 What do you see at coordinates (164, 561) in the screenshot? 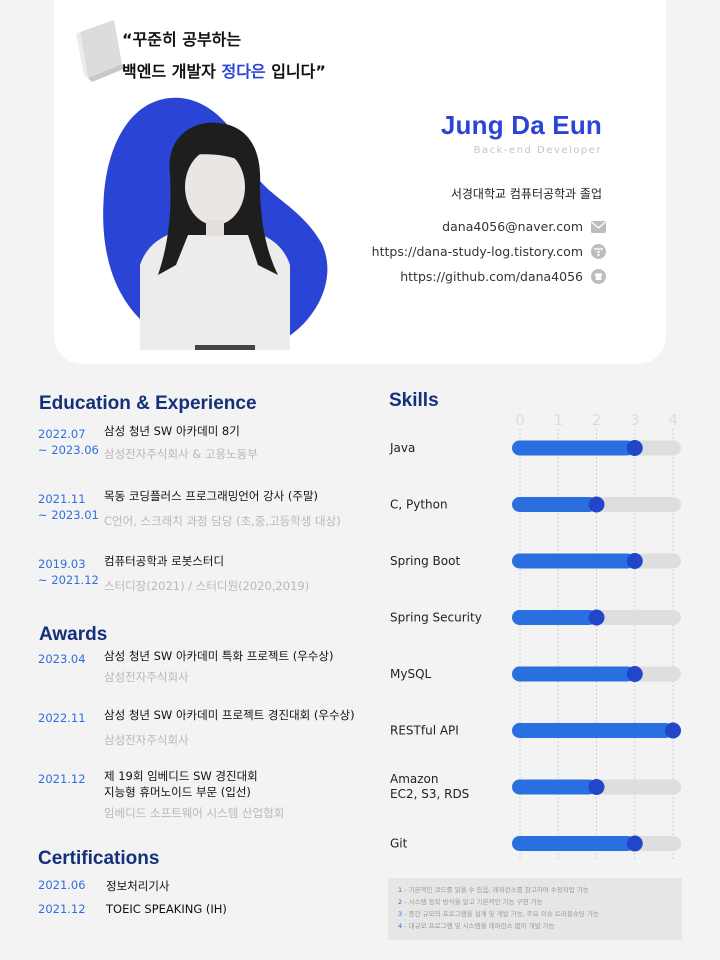
I see `entry-title: 컴퓨터공학과 로봇스터디` at bounding box center [164, 561].